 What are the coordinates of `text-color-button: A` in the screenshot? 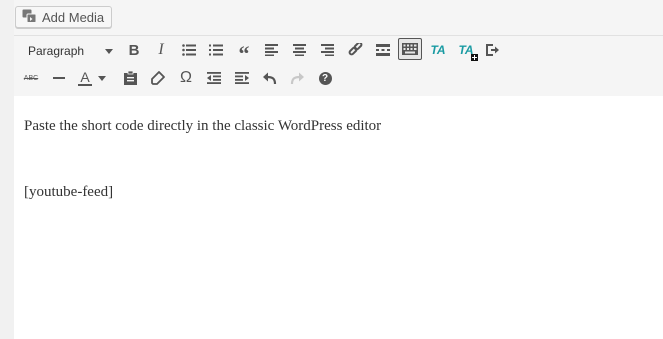 It's located at (93, 78).